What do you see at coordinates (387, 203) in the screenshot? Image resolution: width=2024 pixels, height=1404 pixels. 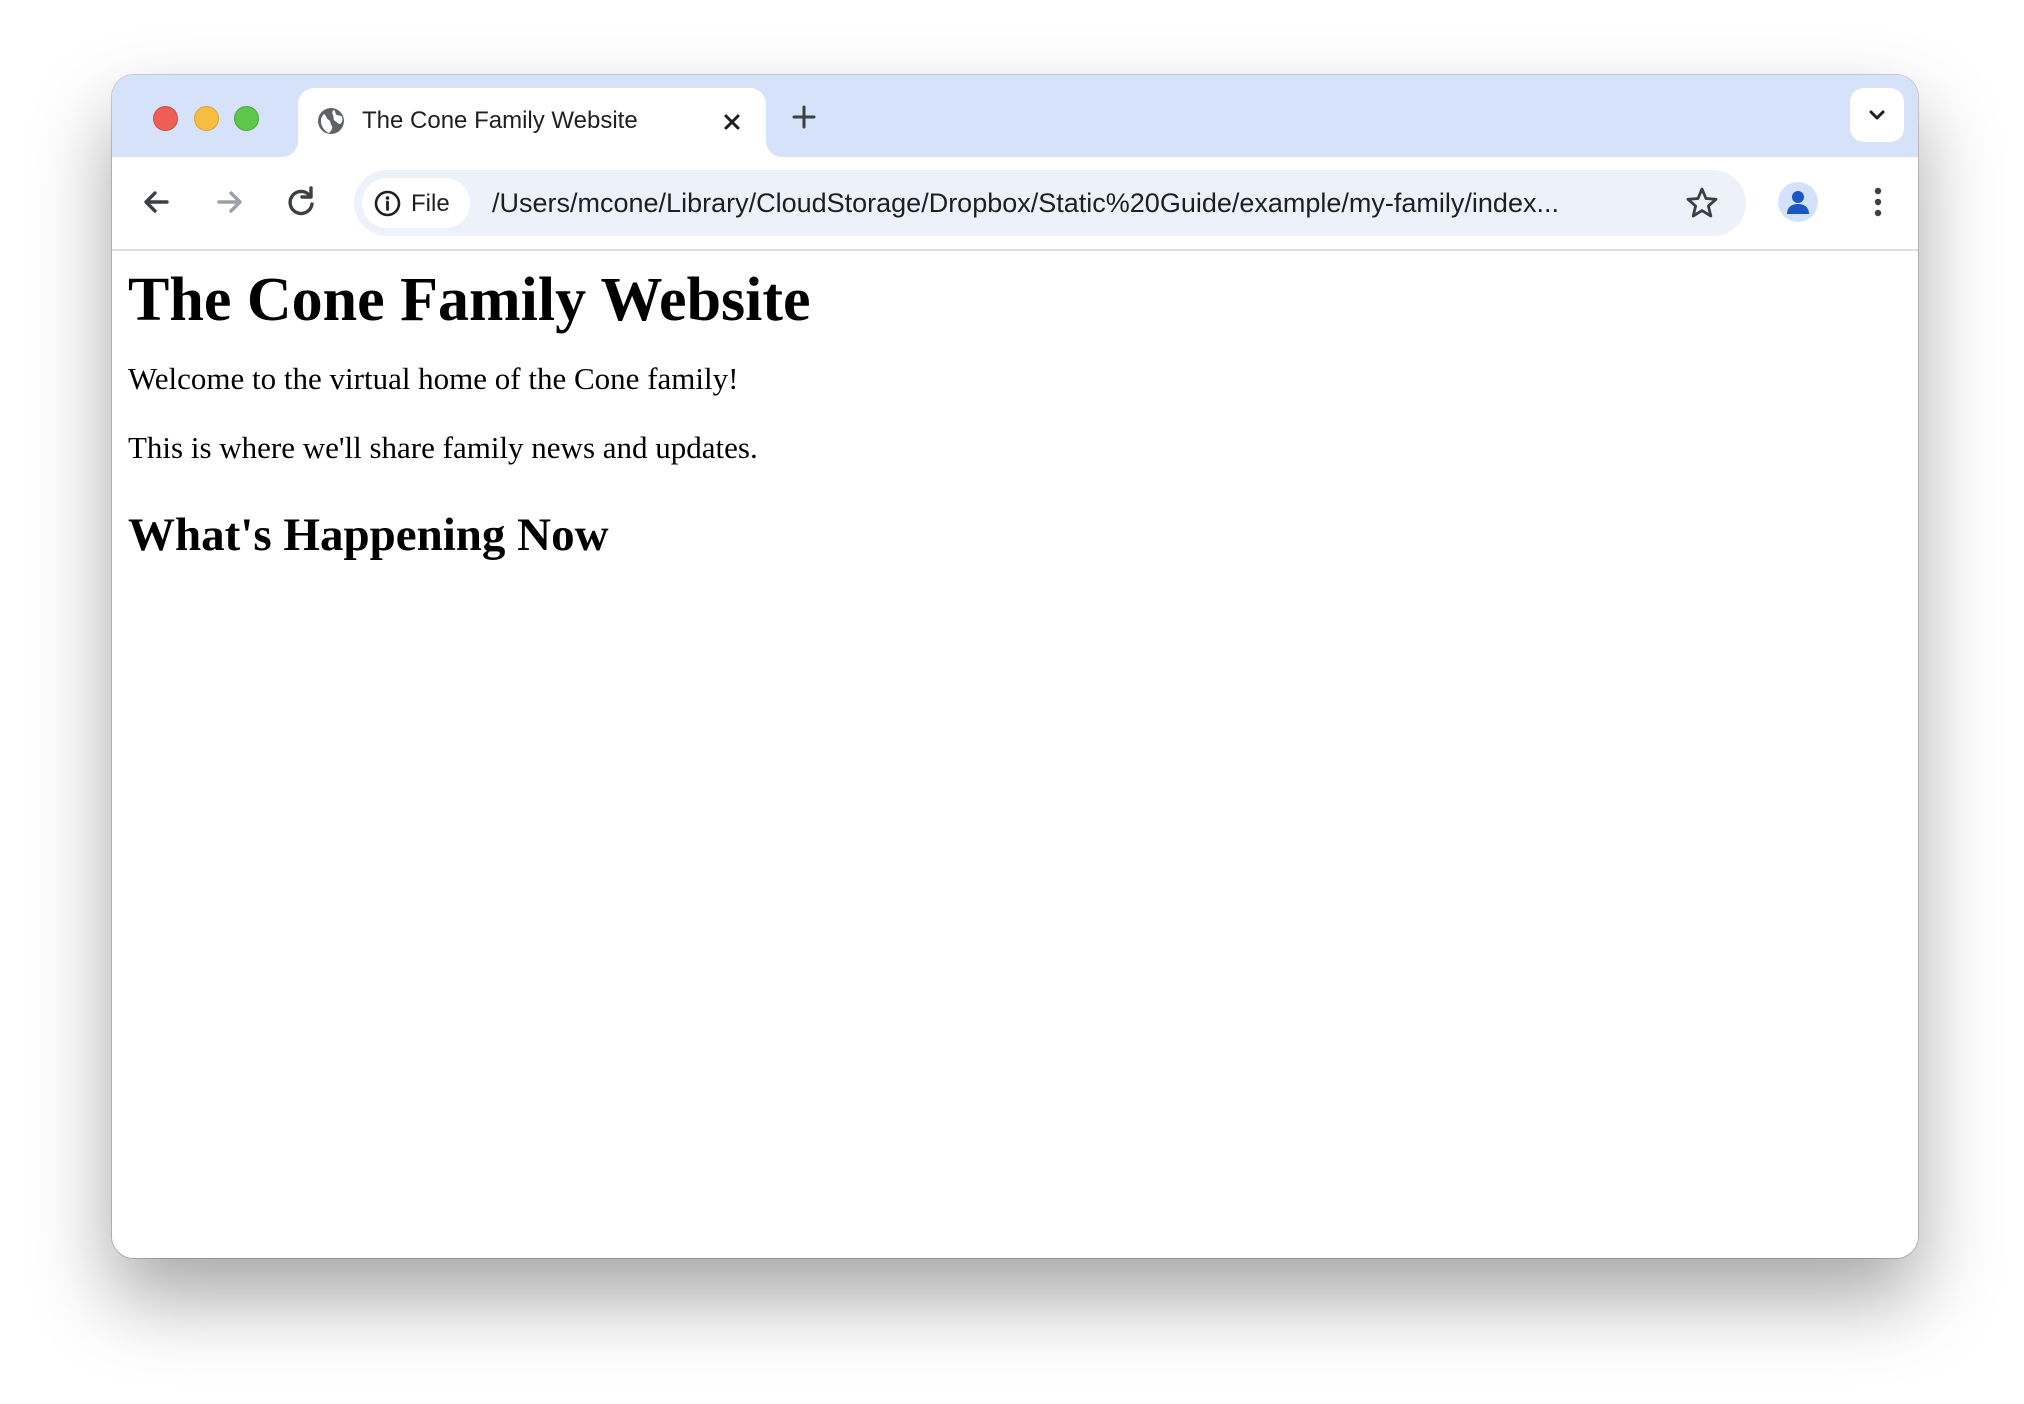 I see `info-icon` at bounding box center [387, 203].